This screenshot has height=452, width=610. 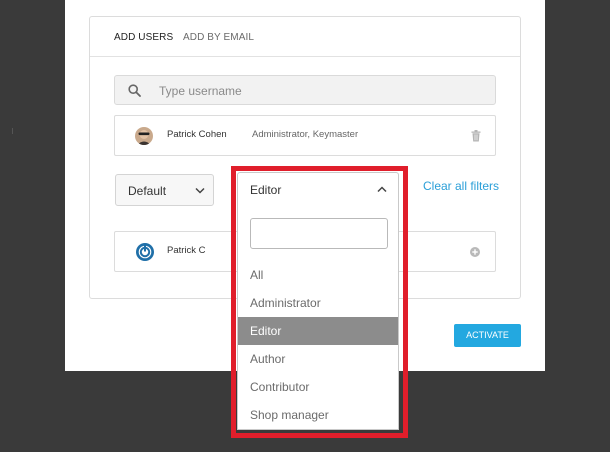 What do you see at coordinates (305, 37) in the screenshot?
I see `tab-bar: ADD USERS ADD BY EMAIL` at bounding box center [305, 37].